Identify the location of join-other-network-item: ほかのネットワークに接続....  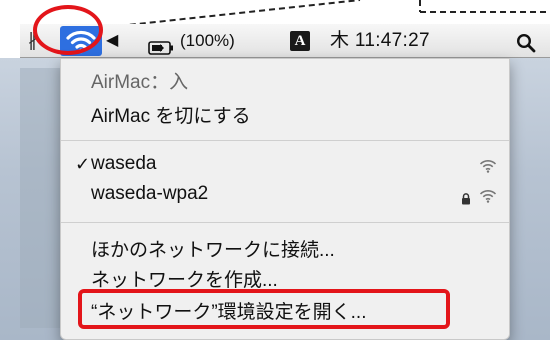
(213, 248).